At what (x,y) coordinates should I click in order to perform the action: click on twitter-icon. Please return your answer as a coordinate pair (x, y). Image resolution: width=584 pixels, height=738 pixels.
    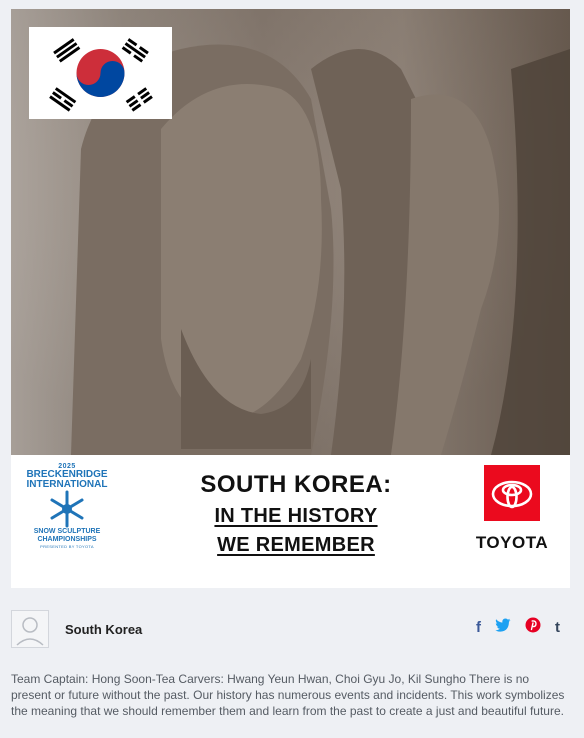
    Looking at the image, I should click on (503, 627).